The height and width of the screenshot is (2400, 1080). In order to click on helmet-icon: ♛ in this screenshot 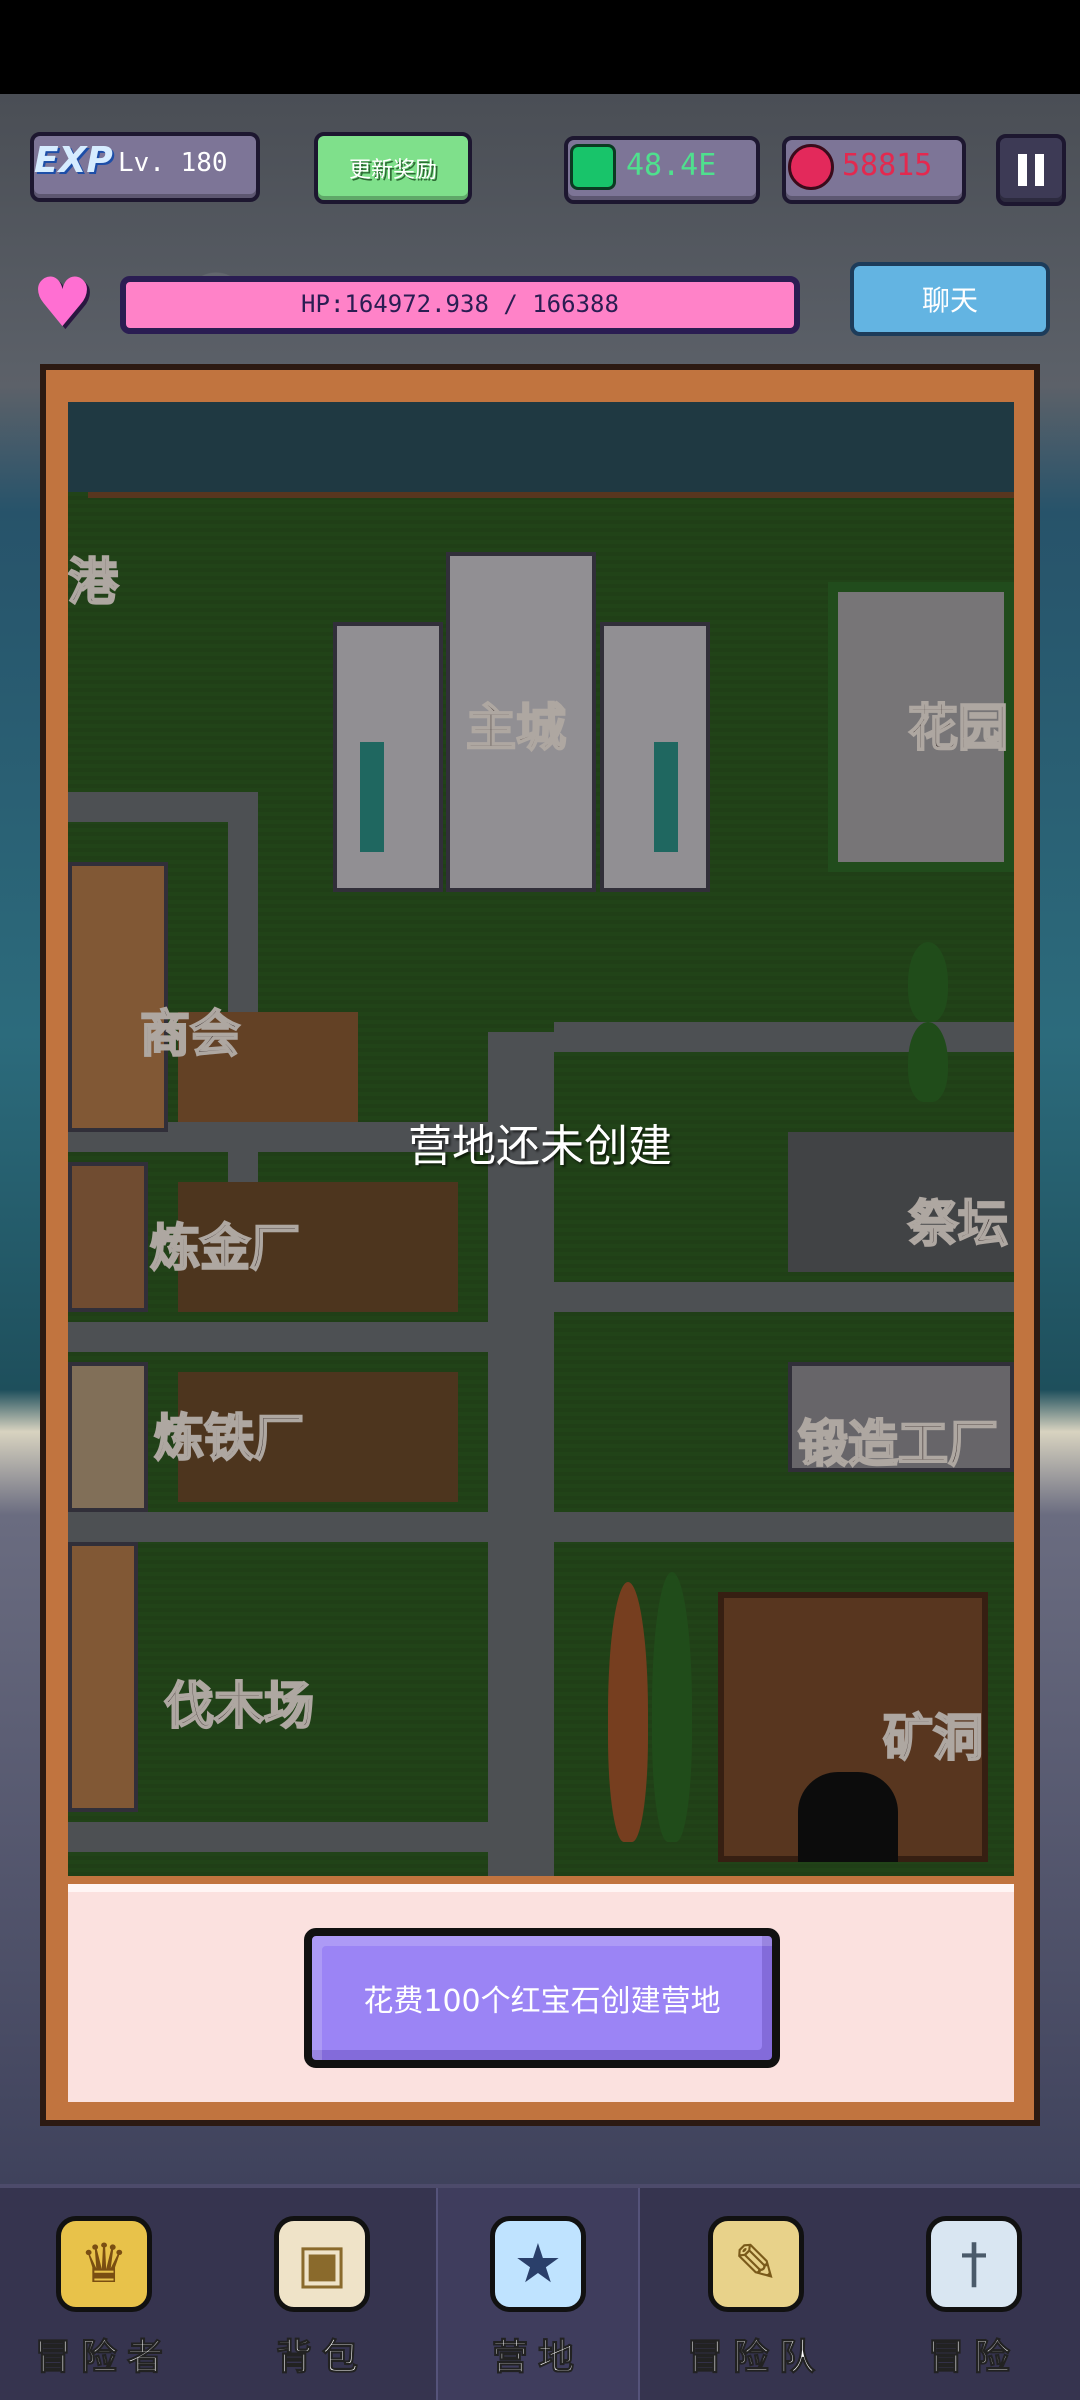, I will do `click(104, 2264)`.